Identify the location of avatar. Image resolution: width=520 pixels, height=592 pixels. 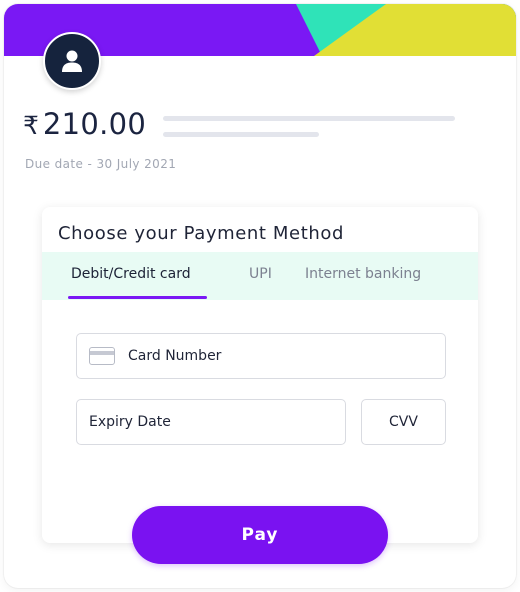
(72, 61).